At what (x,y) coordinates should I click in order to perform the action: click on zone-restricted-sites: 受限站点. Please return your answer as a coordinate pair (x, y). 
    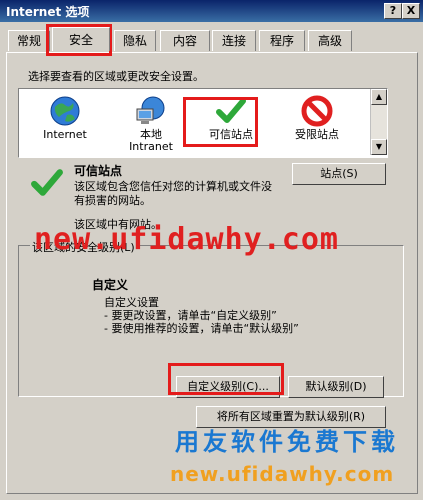
    Looking at the image, I should click on (317, 122).